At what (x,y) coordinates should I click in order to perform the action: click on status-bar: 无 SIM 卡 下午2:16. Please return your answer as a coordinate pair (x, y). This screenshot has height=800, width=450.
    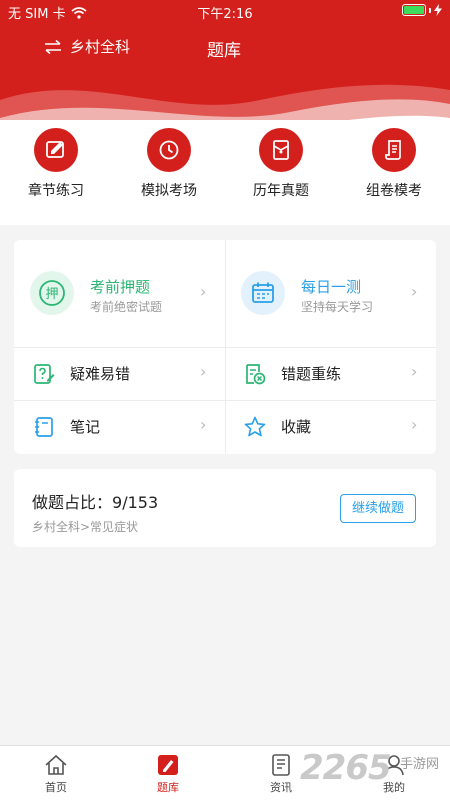
    Looking at the image, I should click on (225, 11).